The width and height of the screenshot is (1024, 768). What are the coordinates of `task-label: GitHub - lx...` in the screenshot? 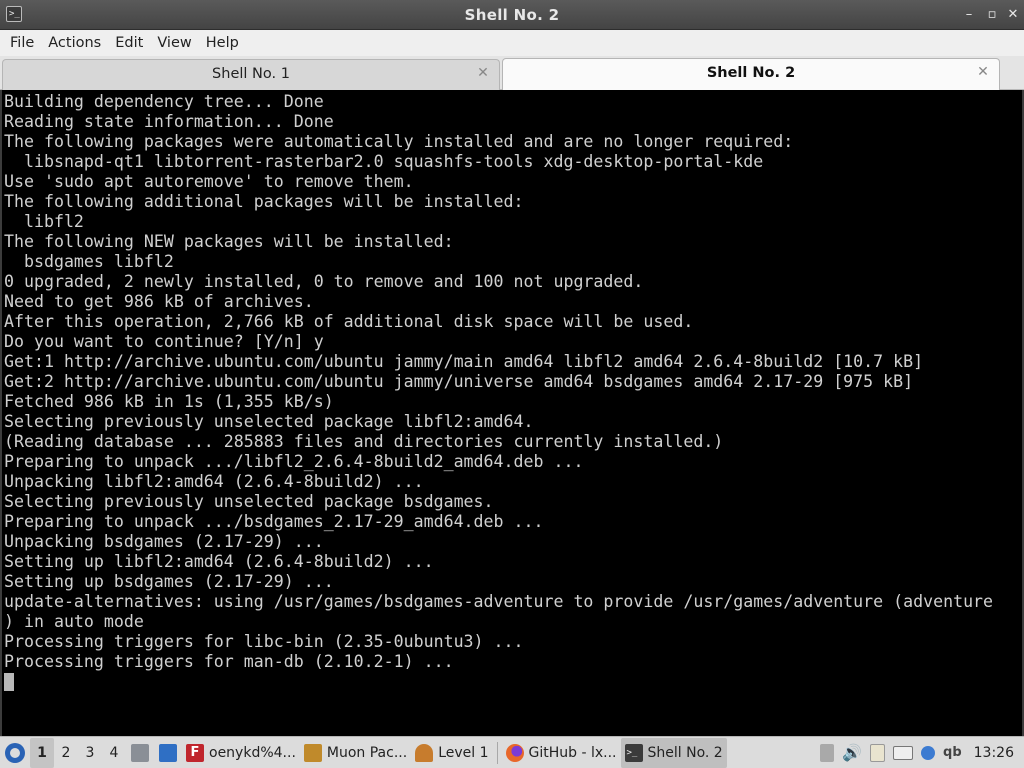 It's located at (572, 752).